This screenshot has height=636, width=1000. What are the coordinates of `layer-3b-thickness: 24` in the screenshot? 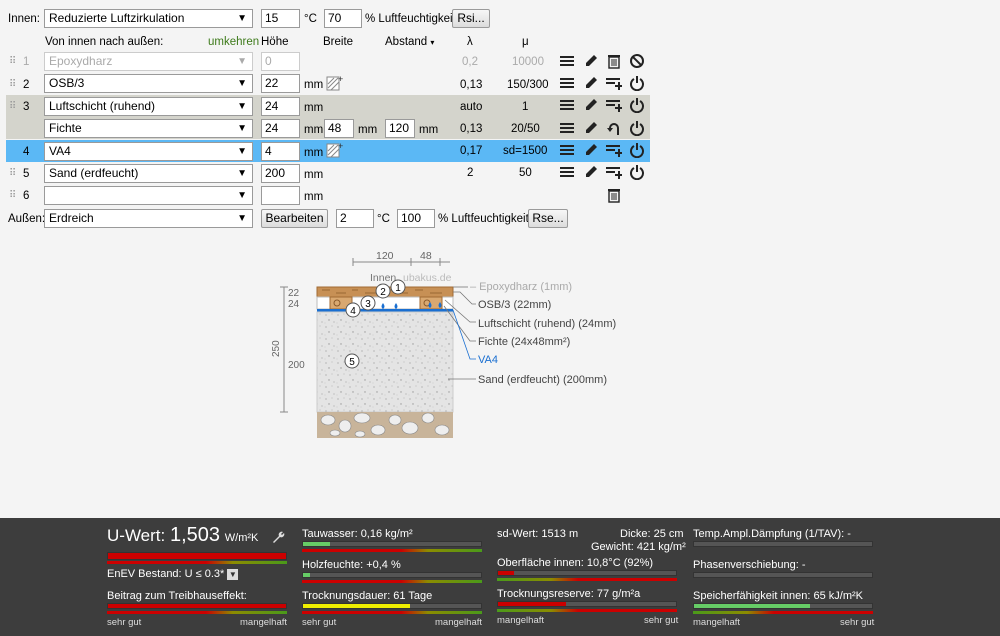 It's located at (280, 128).